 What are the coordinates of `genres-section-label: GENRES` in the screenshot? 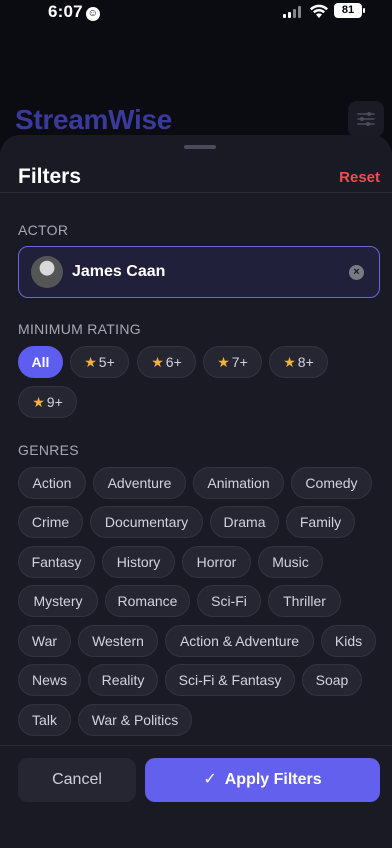 It's located at (48, 450).